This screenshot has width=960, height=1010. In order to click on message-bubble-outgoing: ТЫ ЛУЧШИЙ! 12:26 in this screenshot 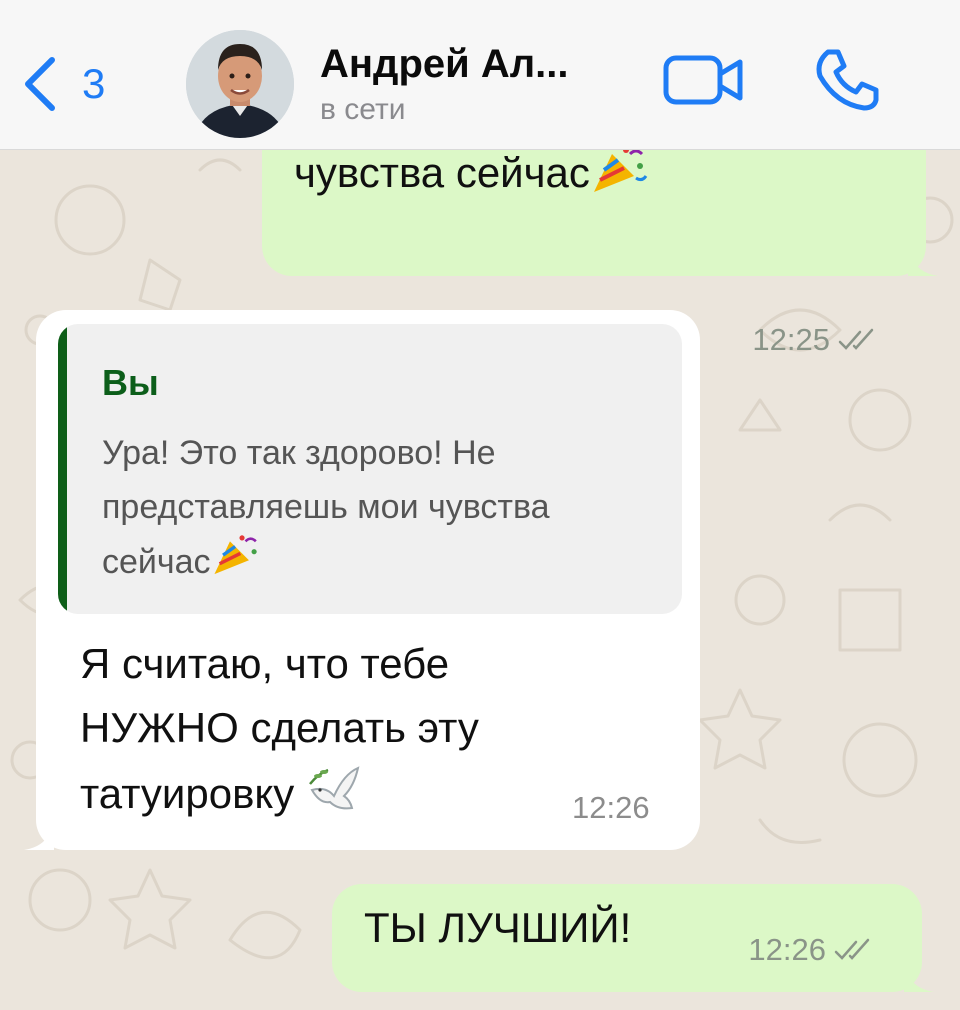, I will do `click(633, 938)`.